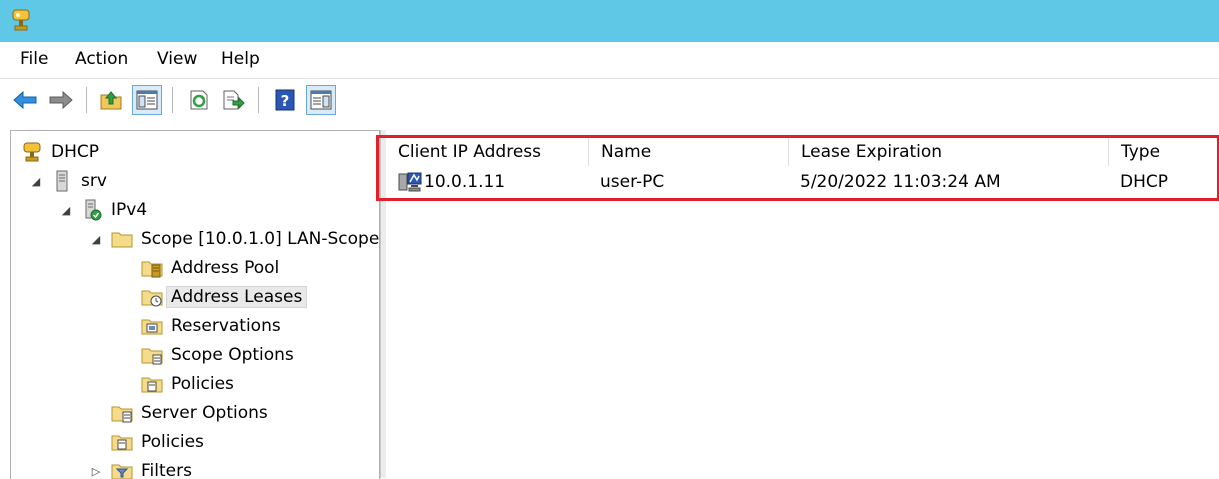 The width and height of the screenshot is (1219, 479). I want to click on tree-label: Address Leases, so click(237, 297).